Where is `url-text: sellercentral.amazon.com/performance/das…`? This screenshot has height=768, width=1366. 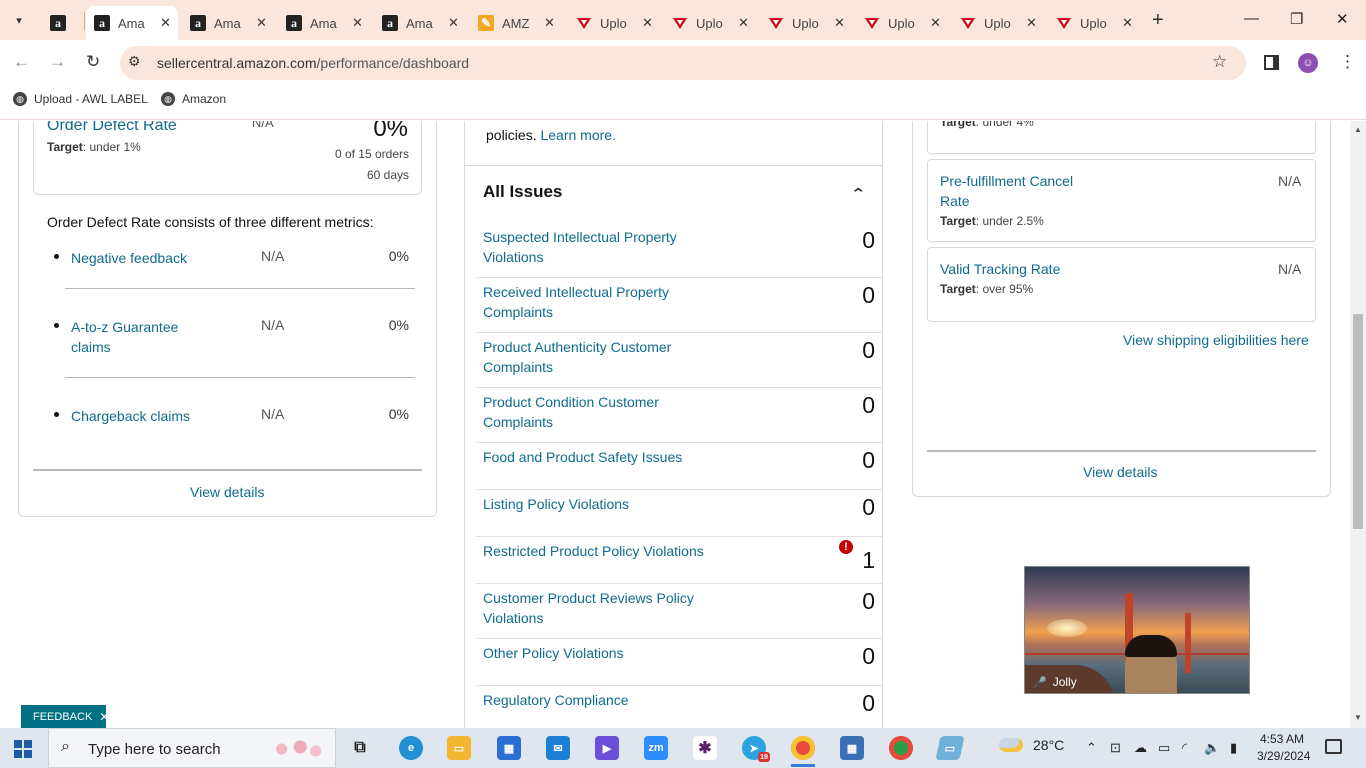 url-text: sellercentral.amazon.com/performance/das… is located at coordinates (313, 63).